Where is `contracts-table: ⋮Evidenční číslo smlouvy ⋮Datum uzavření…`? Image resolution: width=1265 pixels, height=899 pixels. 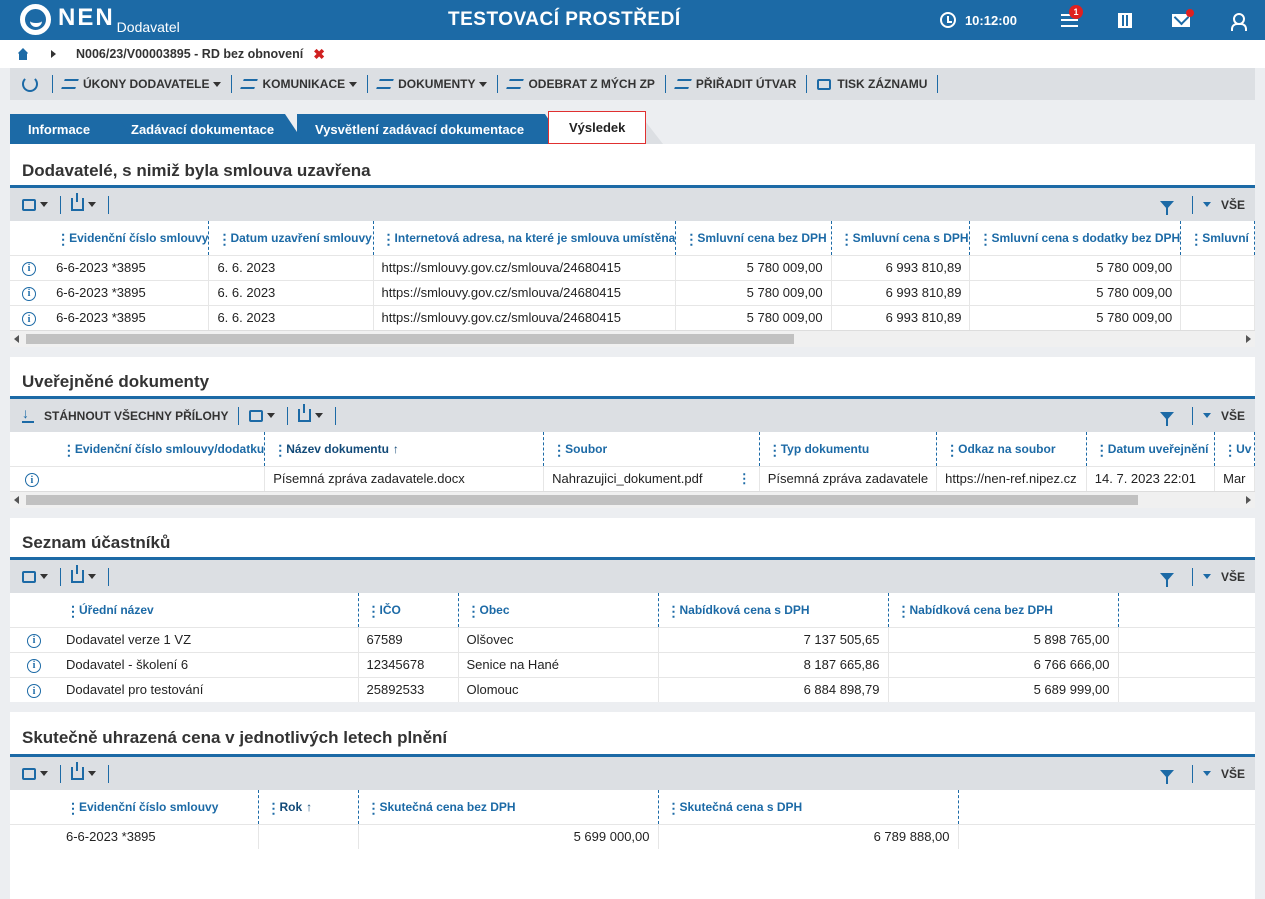 contracts-table: ⋮Evidenční číslo smlouvy ⋮Datum uzavření… is located at coordinates (632, 275).